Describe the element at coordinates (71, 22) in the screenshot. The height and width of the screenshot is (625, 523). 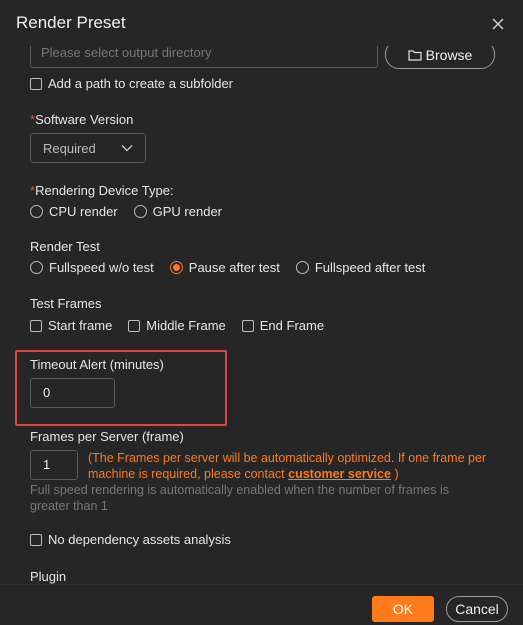
I see `dialog-title: Render Preset` at that location.